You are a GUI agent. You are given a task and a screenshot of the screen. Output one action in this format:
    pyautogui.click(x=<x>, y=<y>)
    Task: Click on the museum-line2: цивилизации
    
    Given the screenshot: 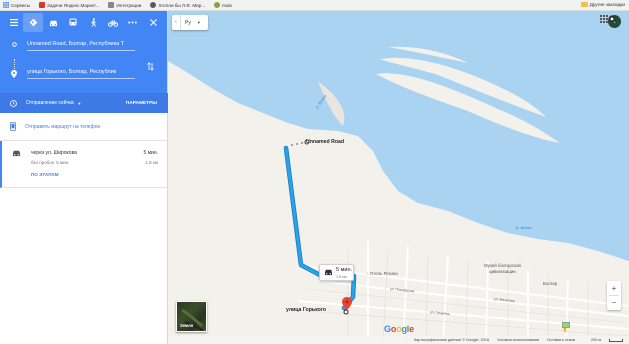 What is the action you would take?
    pyautogui.click(x=502, y=271)
    